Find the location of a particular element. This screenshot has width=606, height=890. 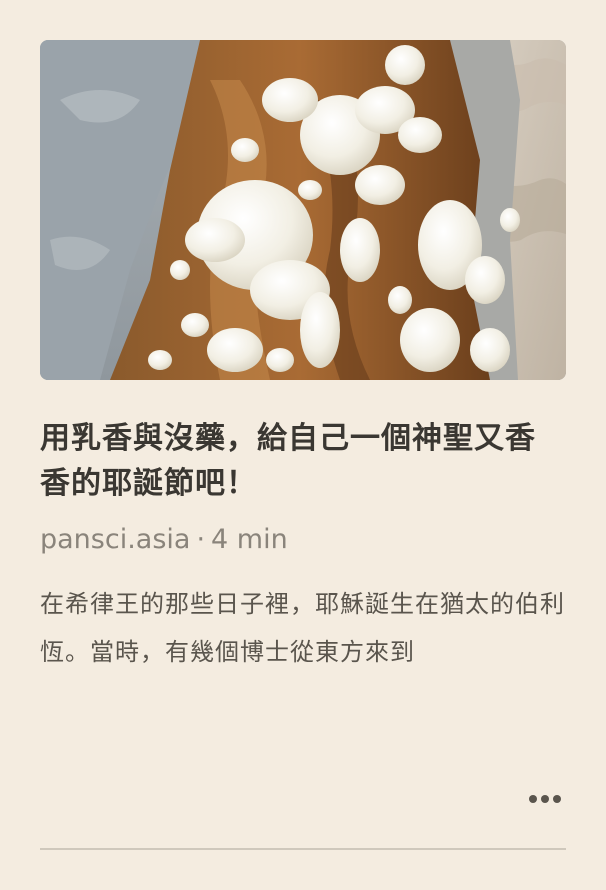

article-meta: pansci.asia · 4 min is located at coordinates (303, 540).